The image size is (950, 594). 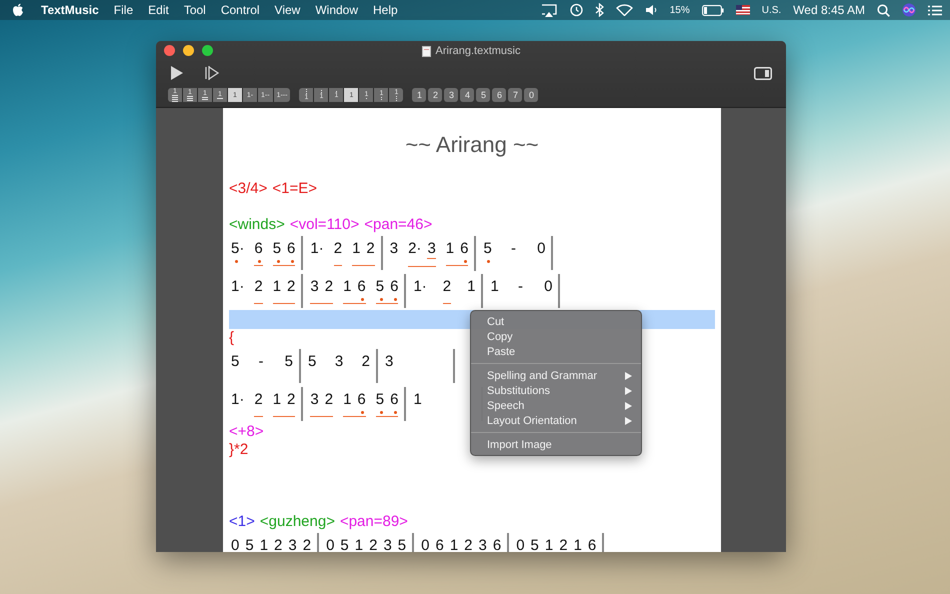 What do you see at coordinates (483, 95) in the screenshot?
I see `note-value-button: 5` at bounding box center [483, 95].